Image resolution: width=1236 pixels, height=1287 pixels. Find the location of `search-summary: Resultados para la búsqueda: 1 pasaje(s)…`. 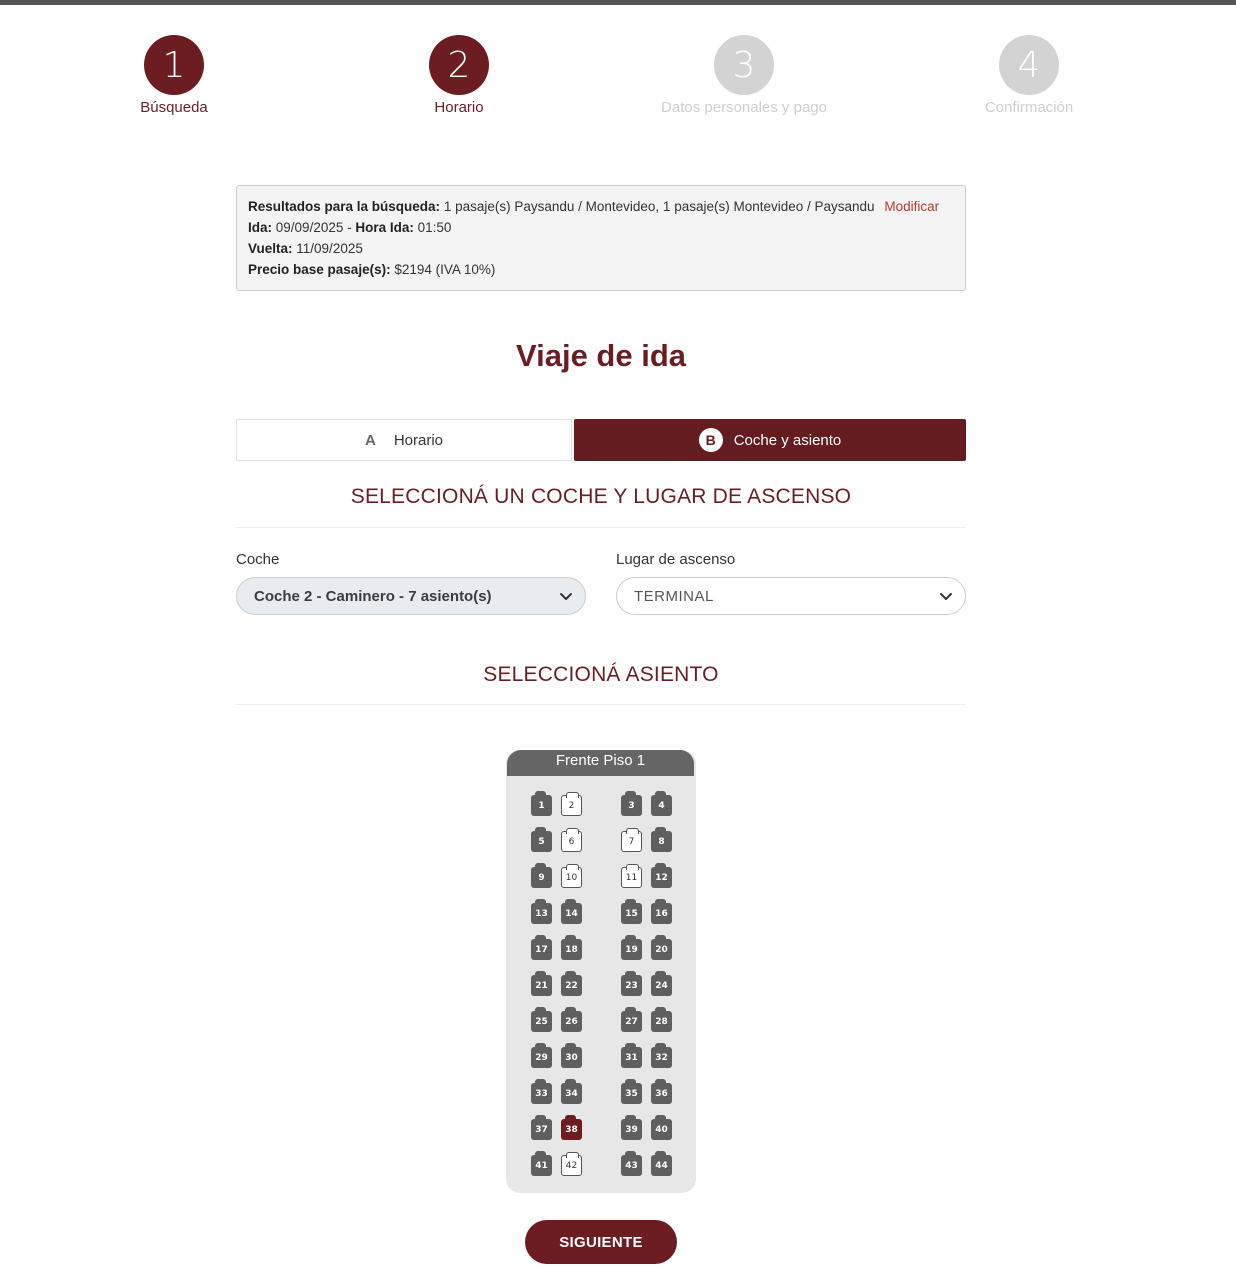

search-summary: Resultados para la búsqueda: 1 pasaje(s)… is located at coordinates (601, 238).